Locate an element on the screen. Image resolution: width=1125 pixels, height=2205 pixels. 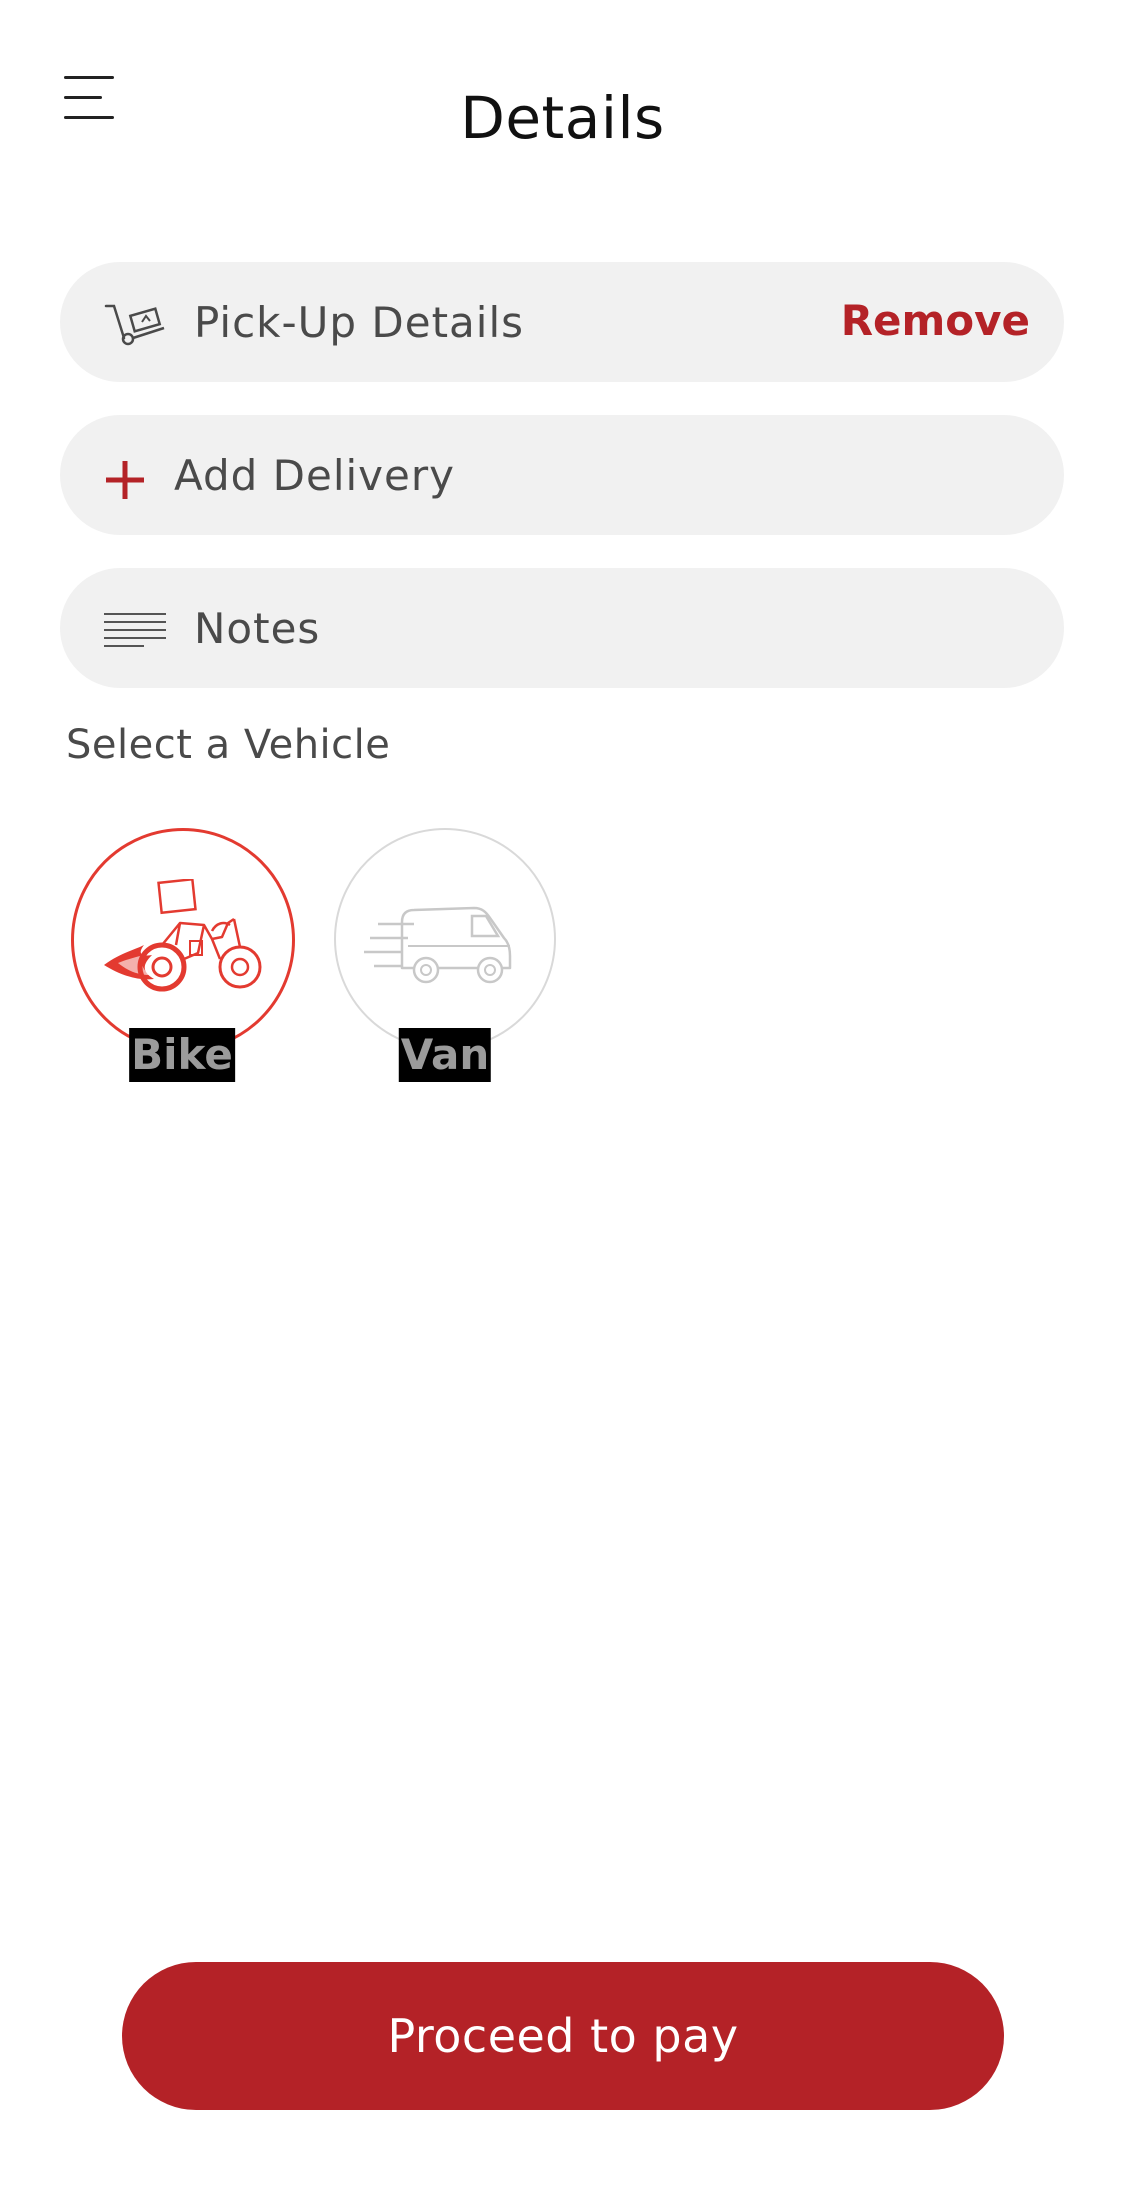
vehicle-label-van: Van is located at coordinates (445, 1055).